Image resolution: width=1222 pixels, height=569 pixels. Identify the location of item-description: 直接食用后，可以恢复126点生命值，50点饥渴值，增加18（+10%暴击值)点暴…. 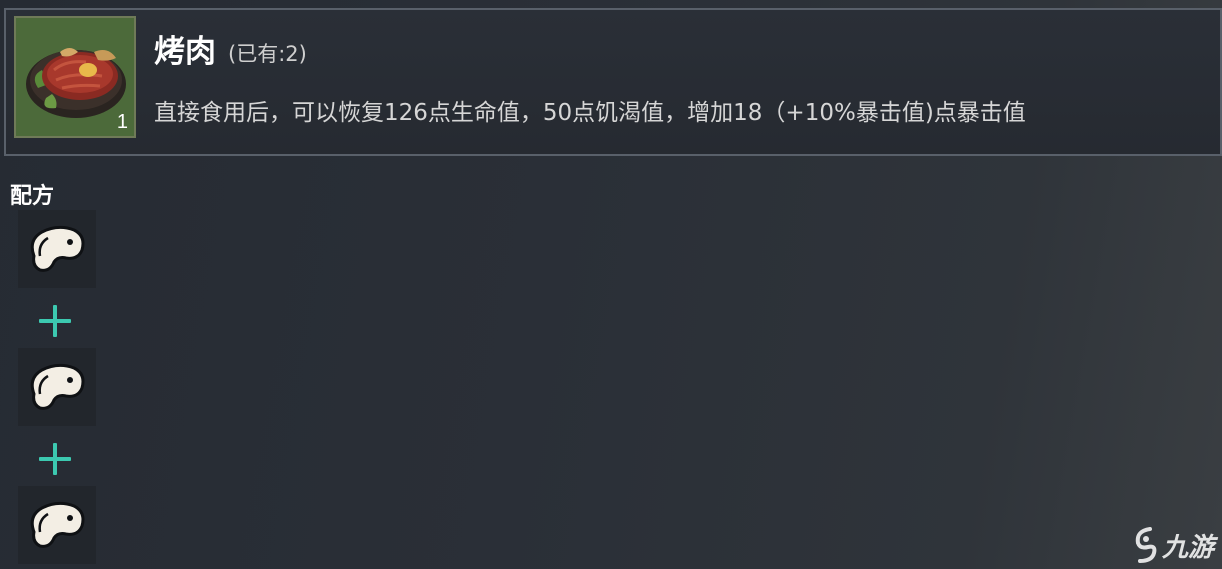
(590, 113).